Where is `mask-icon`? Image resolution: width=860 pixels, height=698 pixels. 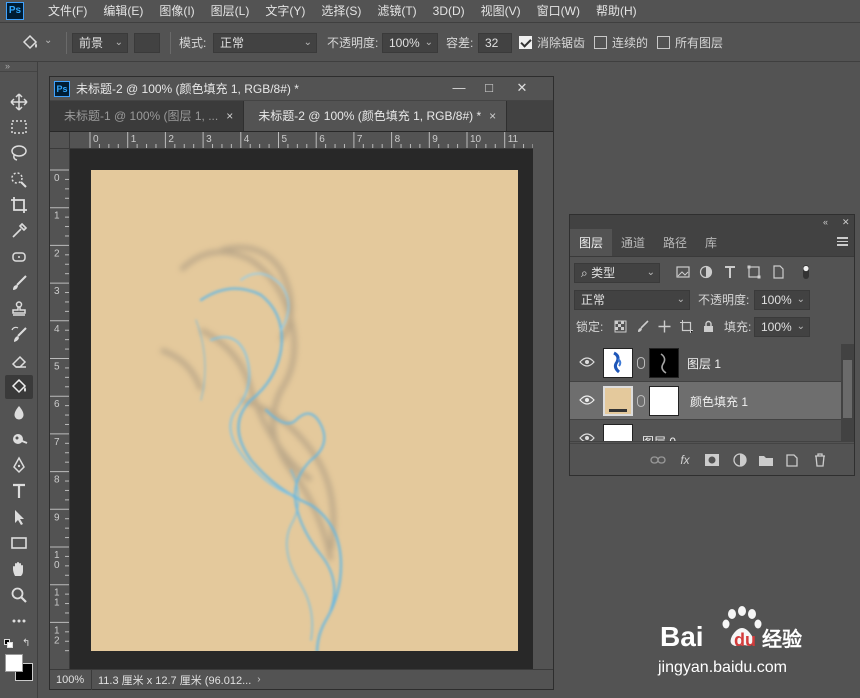 mask-icon is located at coordinates (712, 460).